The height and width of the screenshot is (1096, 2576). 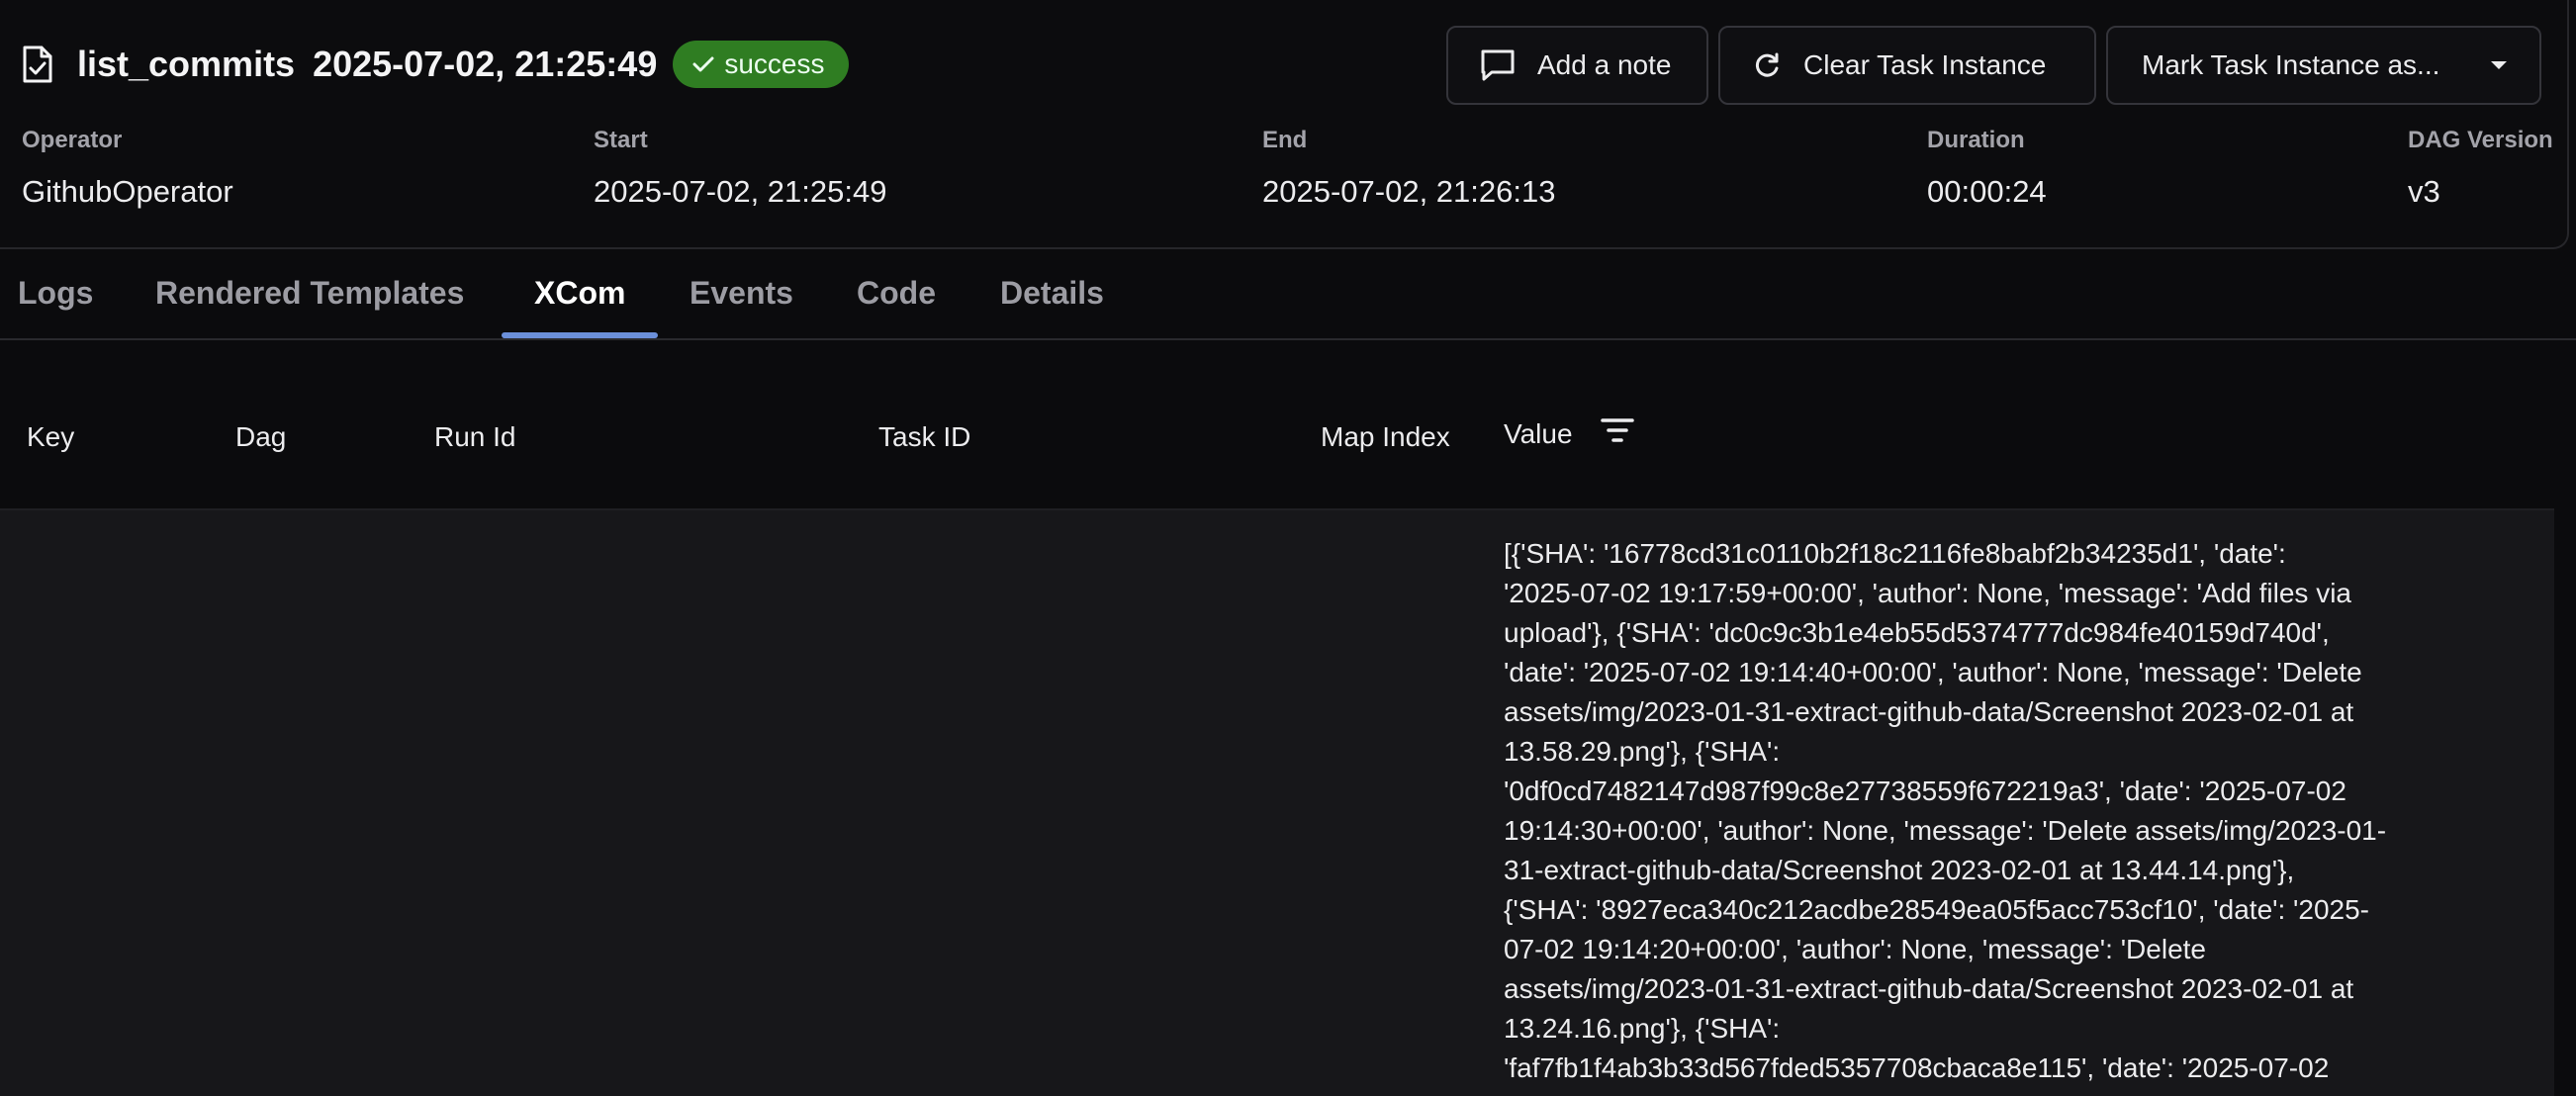 I want to click on meta-label: Start, so click(x=621, y=140).